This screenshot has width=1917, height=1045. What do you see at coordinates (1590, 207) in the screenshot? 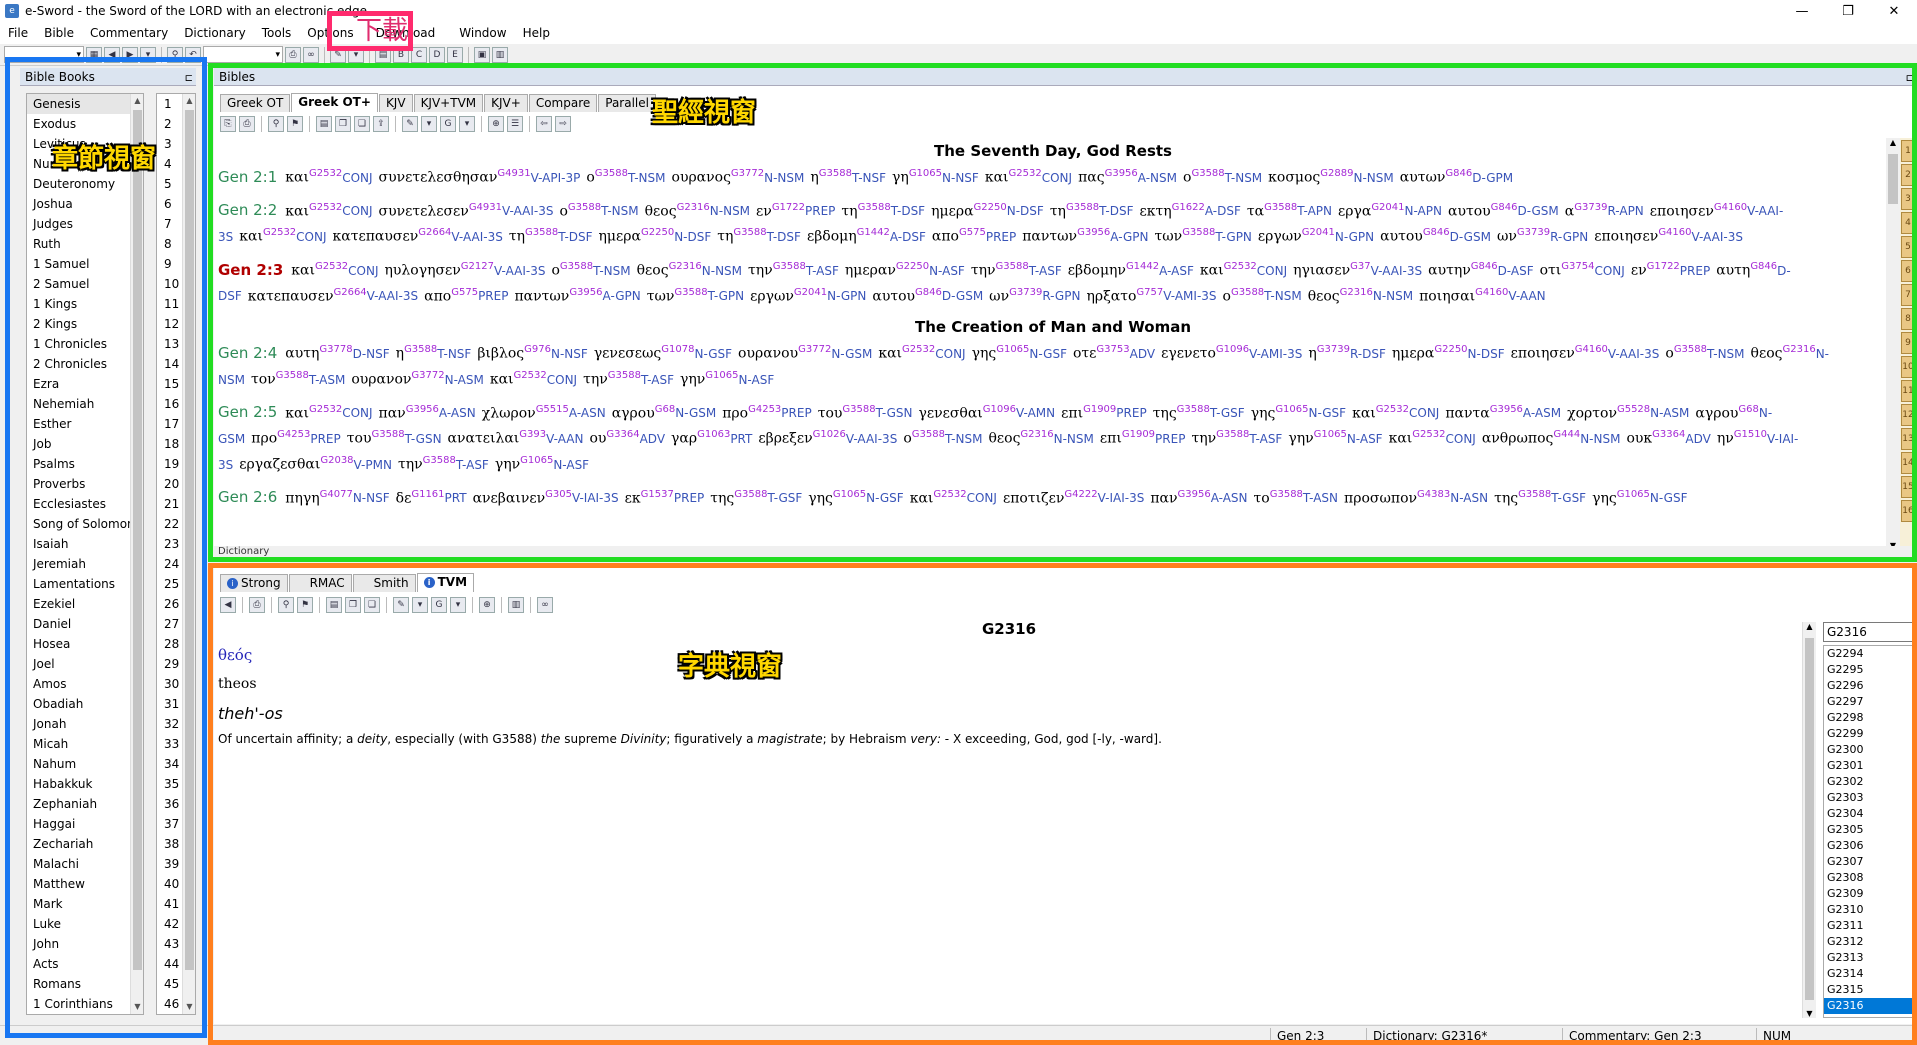
I see `strong-number-link: G3739` at bounding box center [1590, 207].